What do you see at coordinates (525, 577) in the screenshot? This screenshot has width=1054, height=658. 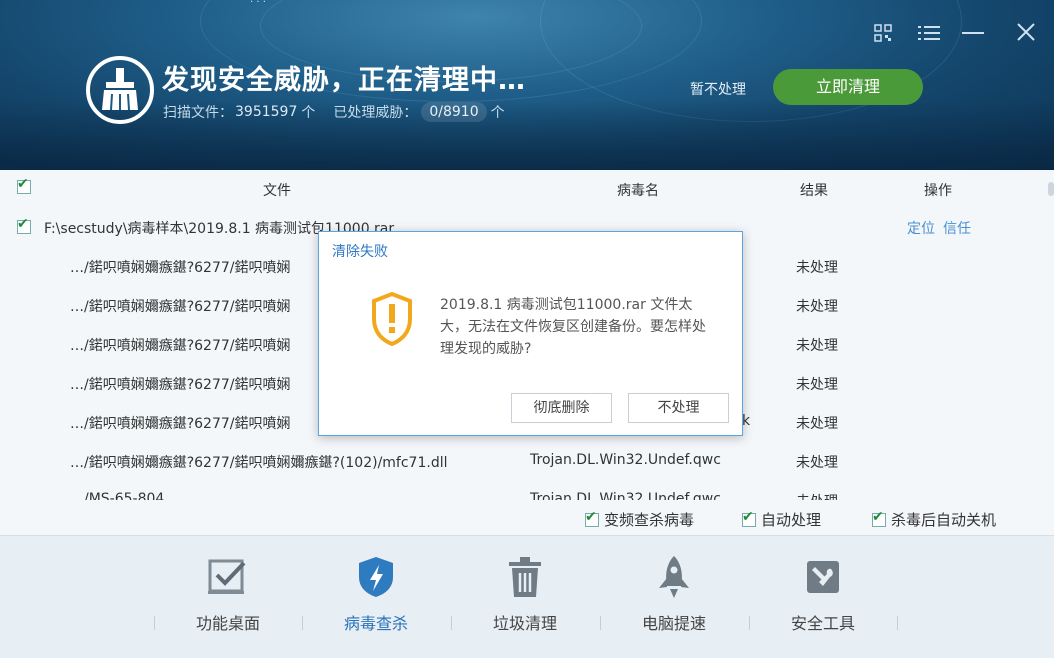 I see `trash-icon` at bounding box center [525, 577].